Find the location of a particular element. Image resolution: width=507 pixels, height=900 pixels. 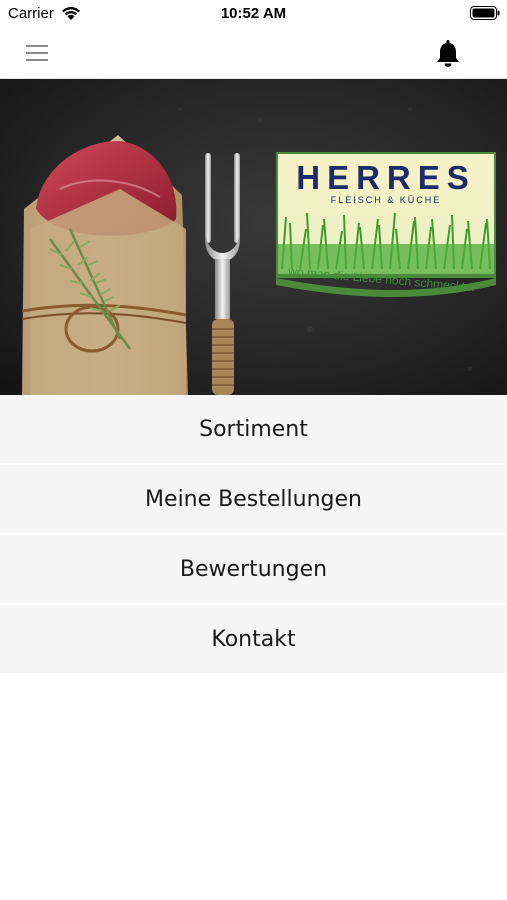

battery-icon is located at coordinates (485, 13).